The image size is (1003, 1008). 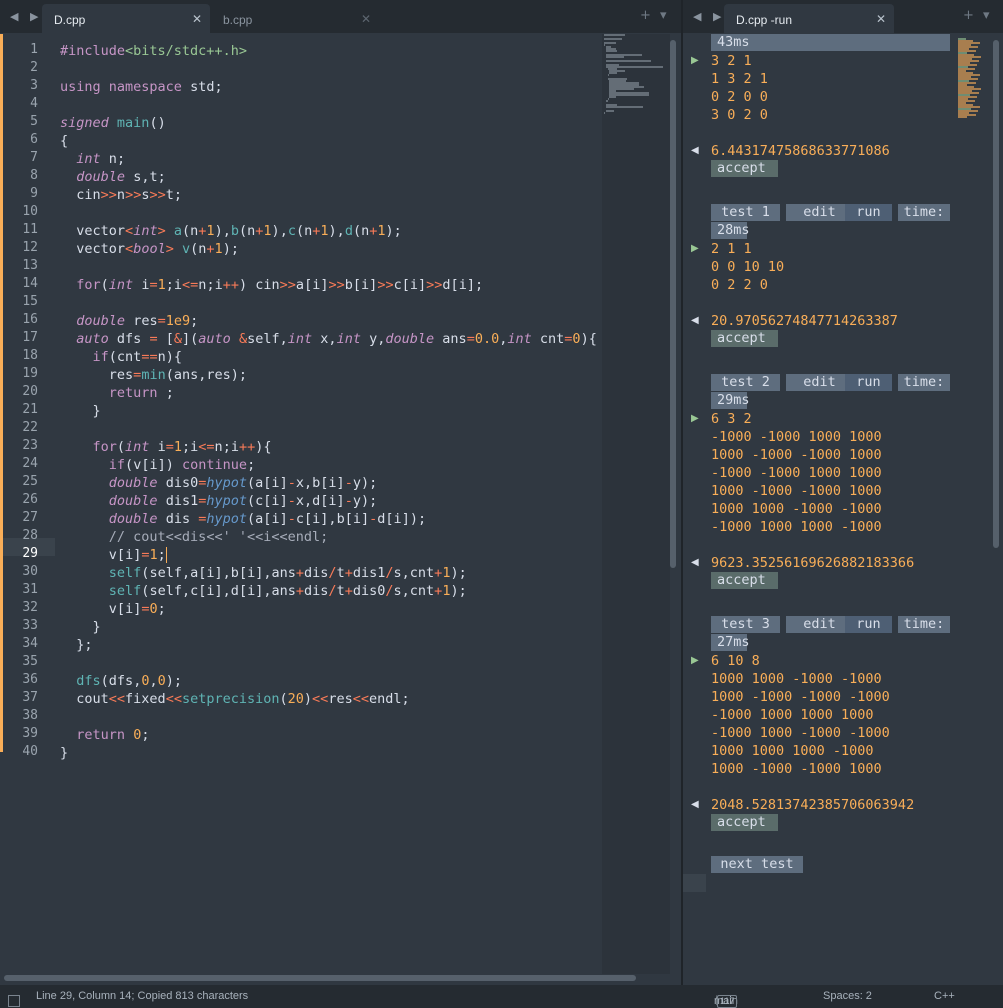 I want to click on output-result: 20.97056274847714263387, so click(x=804, y=321).